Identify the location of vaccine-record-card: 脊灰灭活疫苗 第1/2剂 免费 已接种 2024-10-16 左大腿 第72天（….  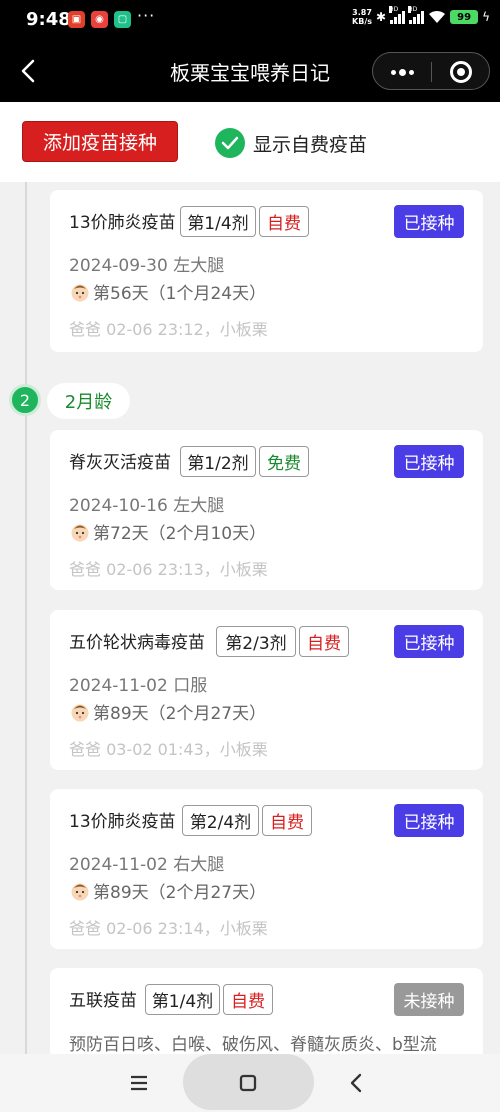
(266, 510).